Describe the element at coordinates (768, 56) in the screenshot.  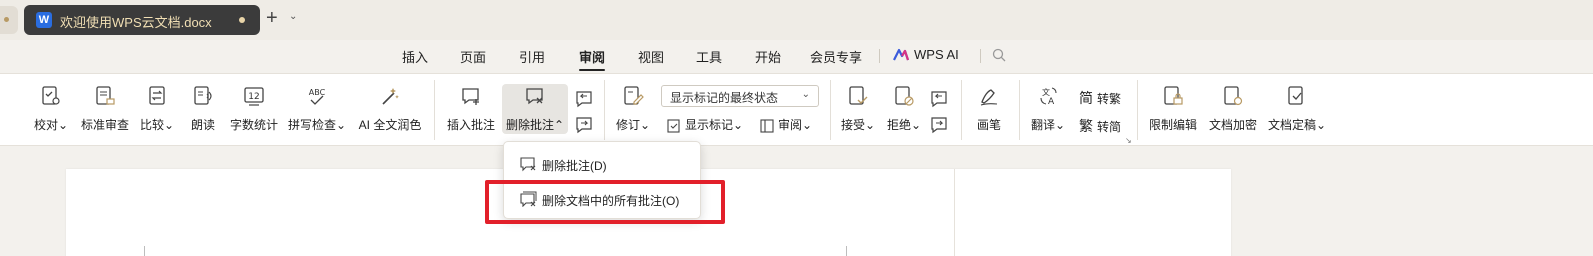
I see `menu-start: 开始` at that location.